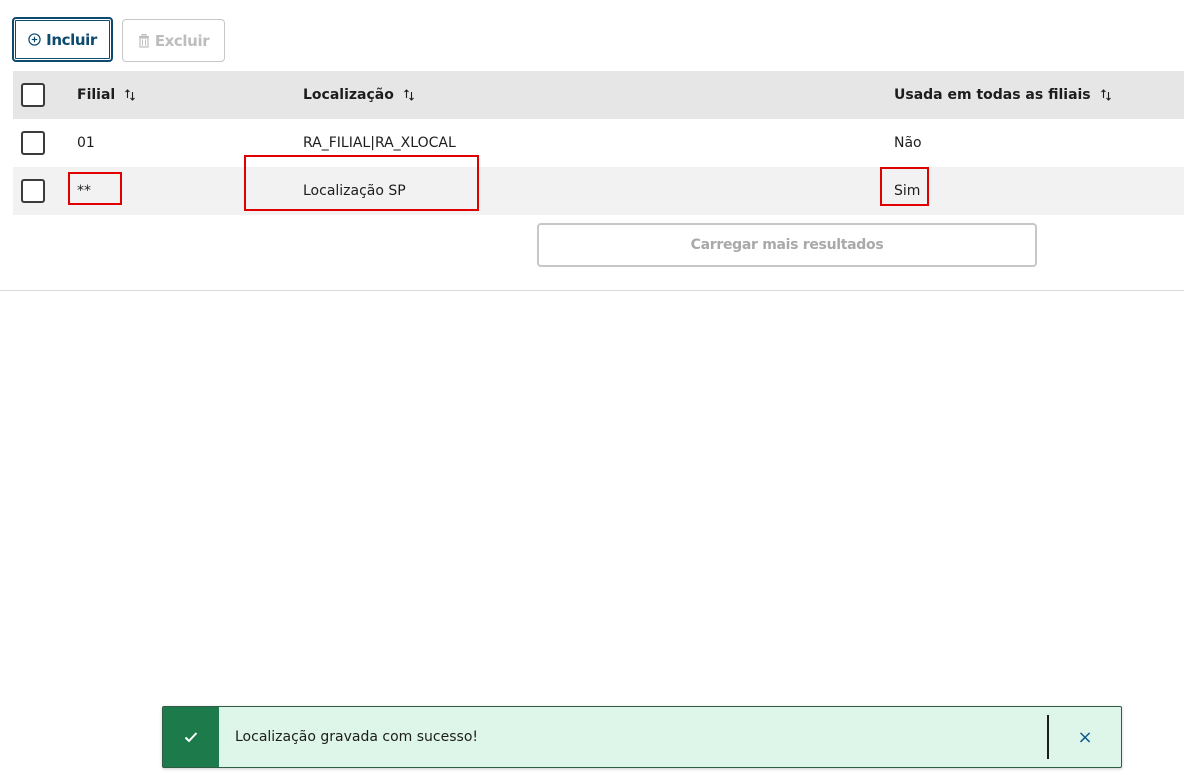 This screenshot has height=775, width=1184. What do you see at coordinates (71, 39) in the screenshot?
I see `include-button-label: Incluir` at bounding box center [71, 39].